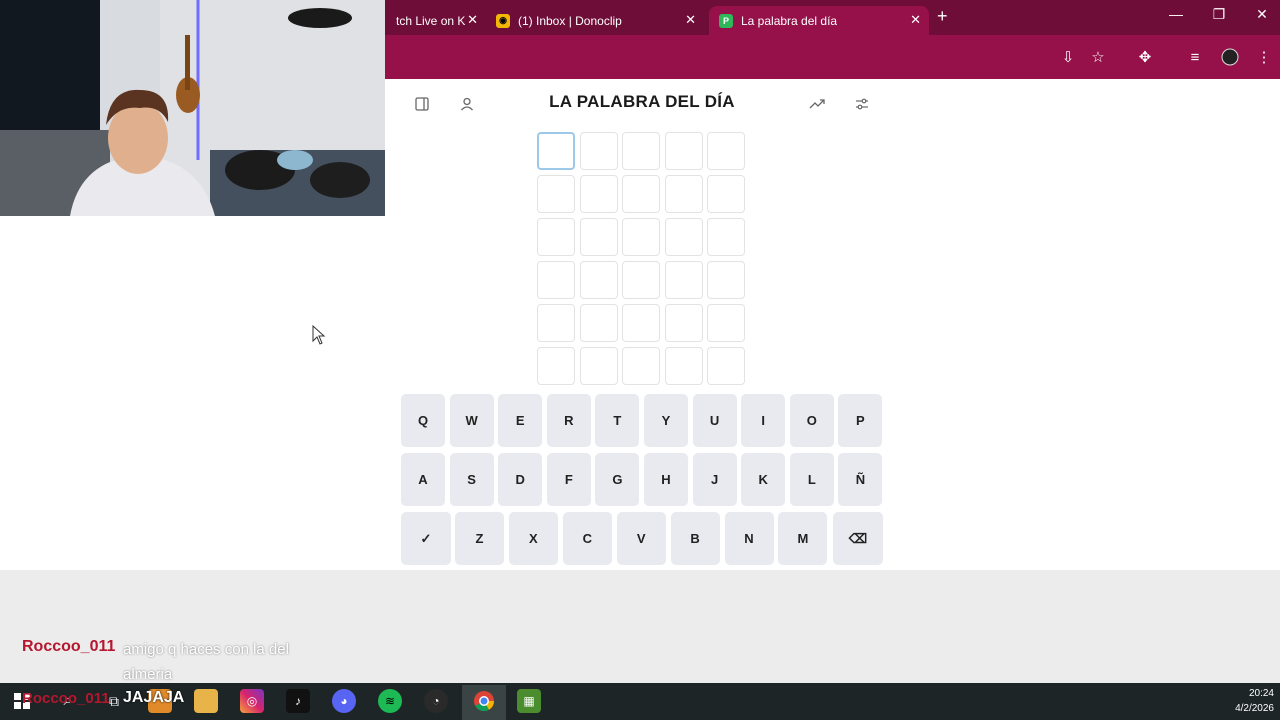  I want to click on key-d: D, so click(520, 479).